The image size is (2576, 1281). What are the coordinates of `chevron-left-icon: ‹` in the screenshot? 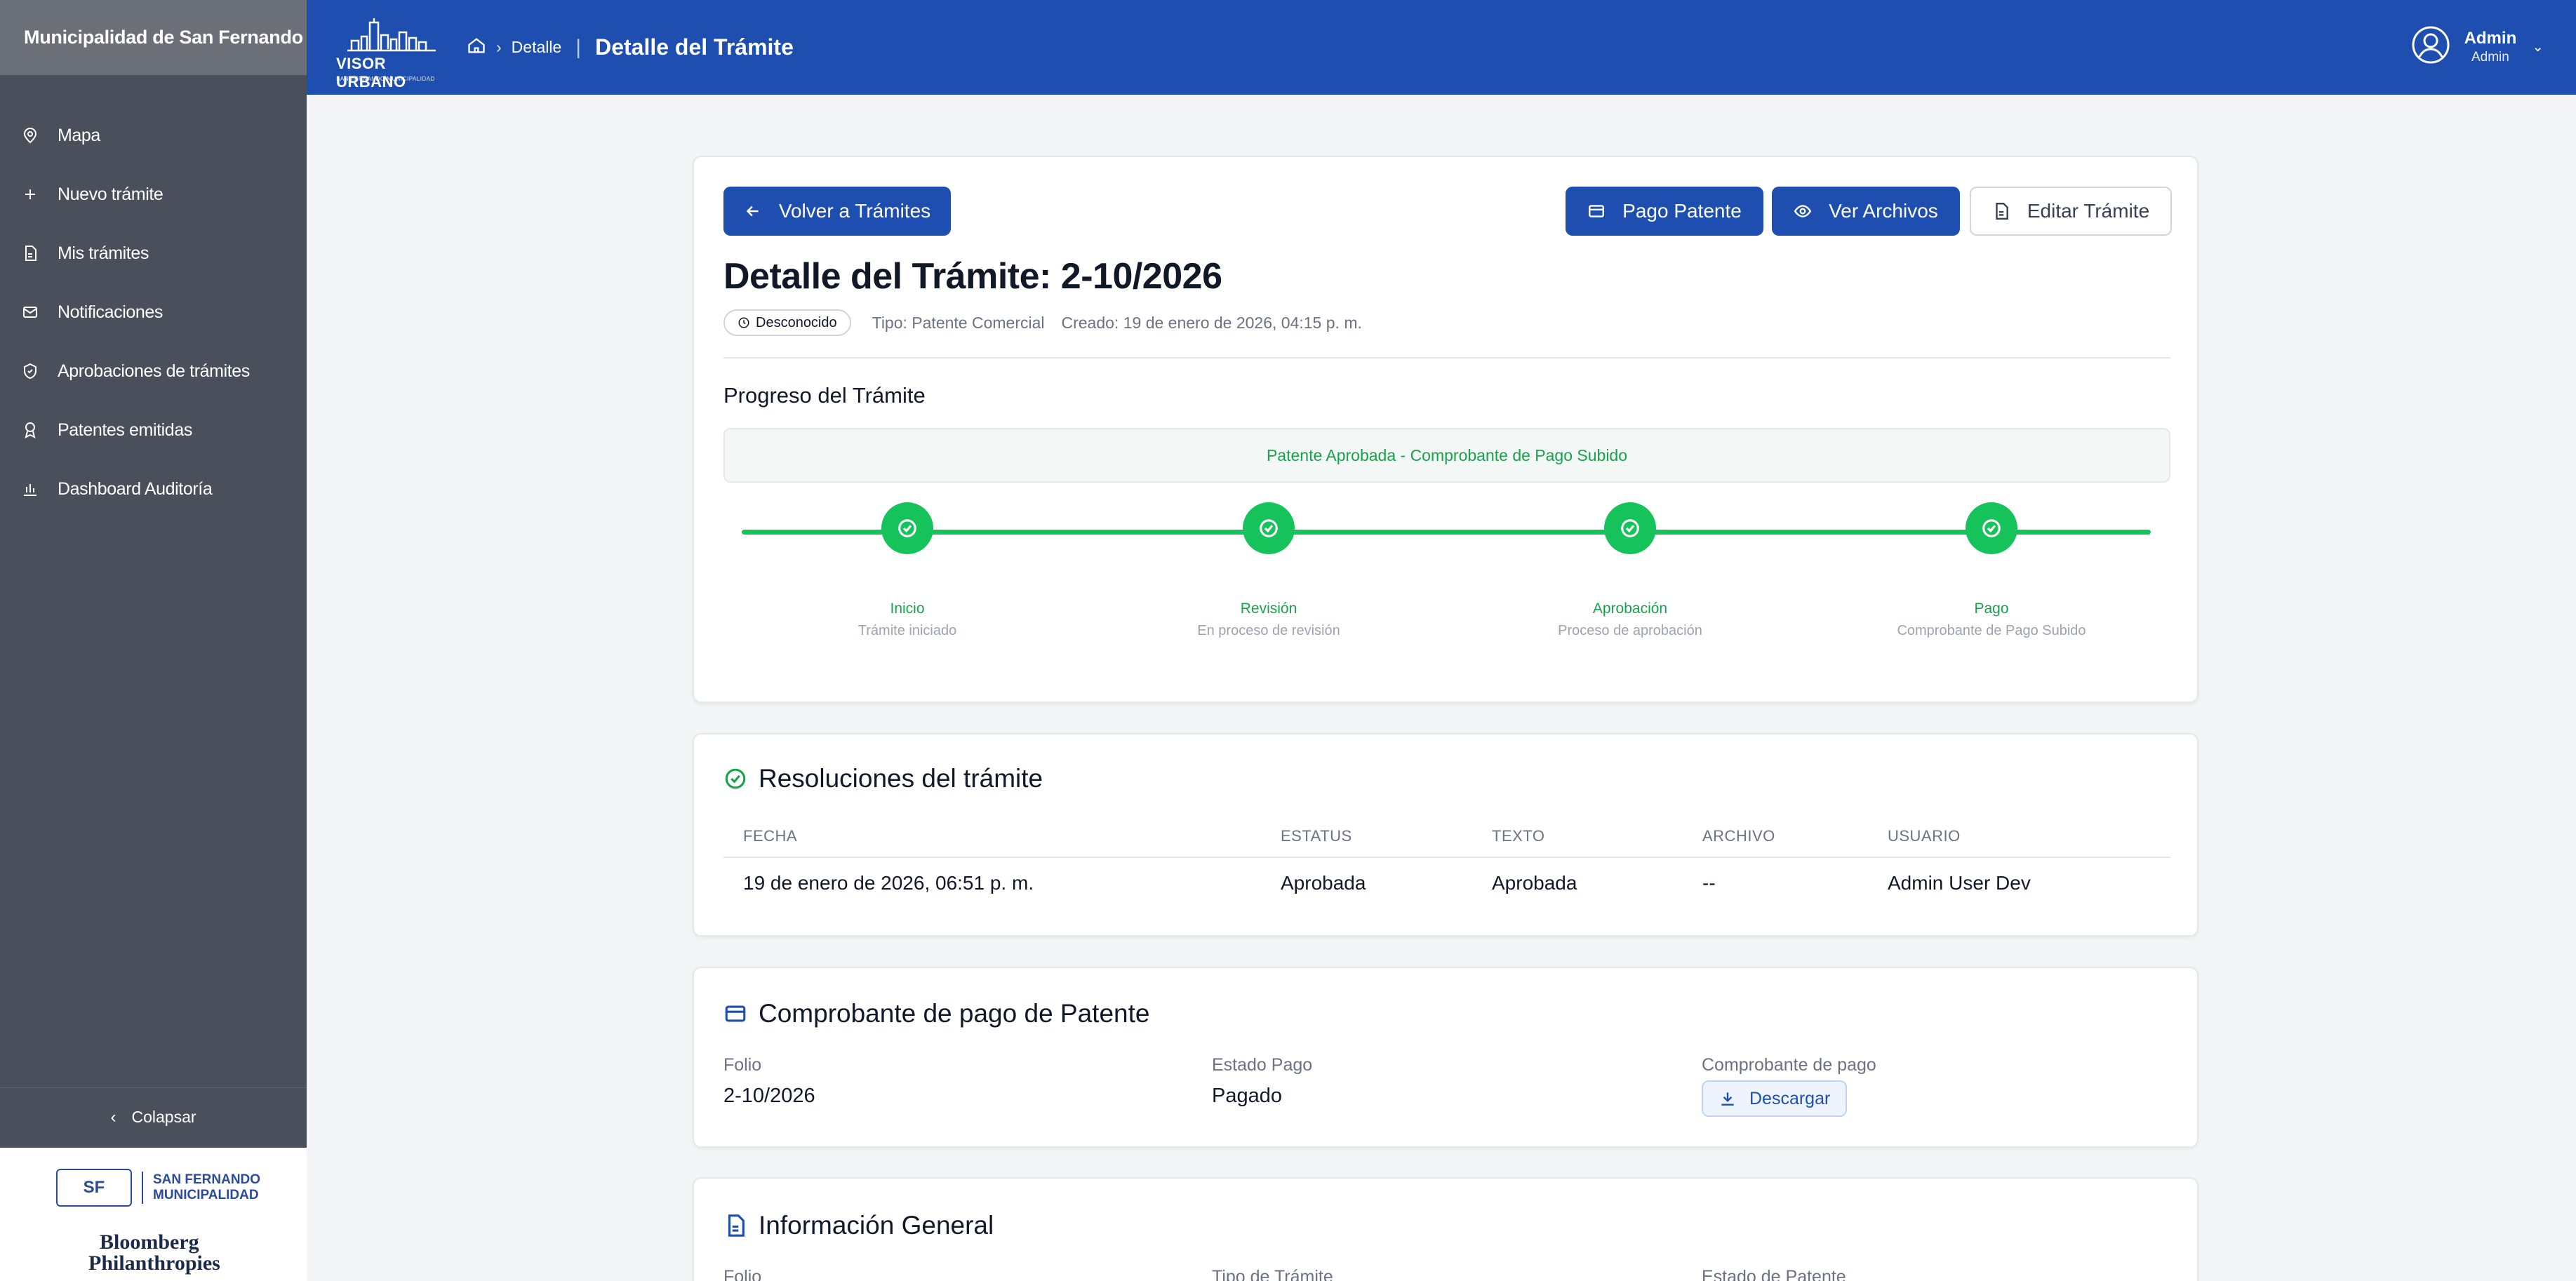 It's located at (113, 1117).